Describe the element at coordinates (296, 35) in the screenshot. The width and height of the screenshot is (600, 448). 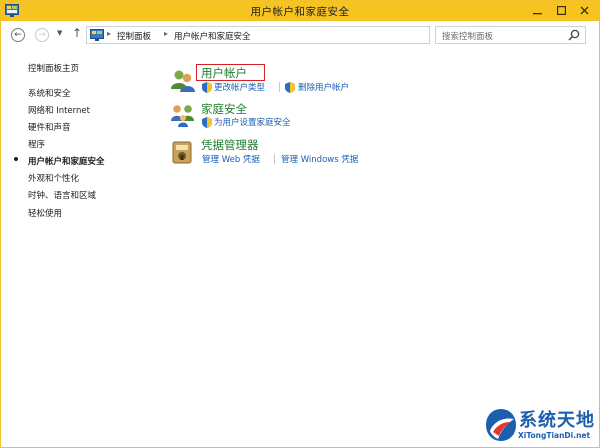
I see `address-bar: ▸ 控制面板 ▸ 用户帐户和家庭安全 ▼ ↻` at that location.